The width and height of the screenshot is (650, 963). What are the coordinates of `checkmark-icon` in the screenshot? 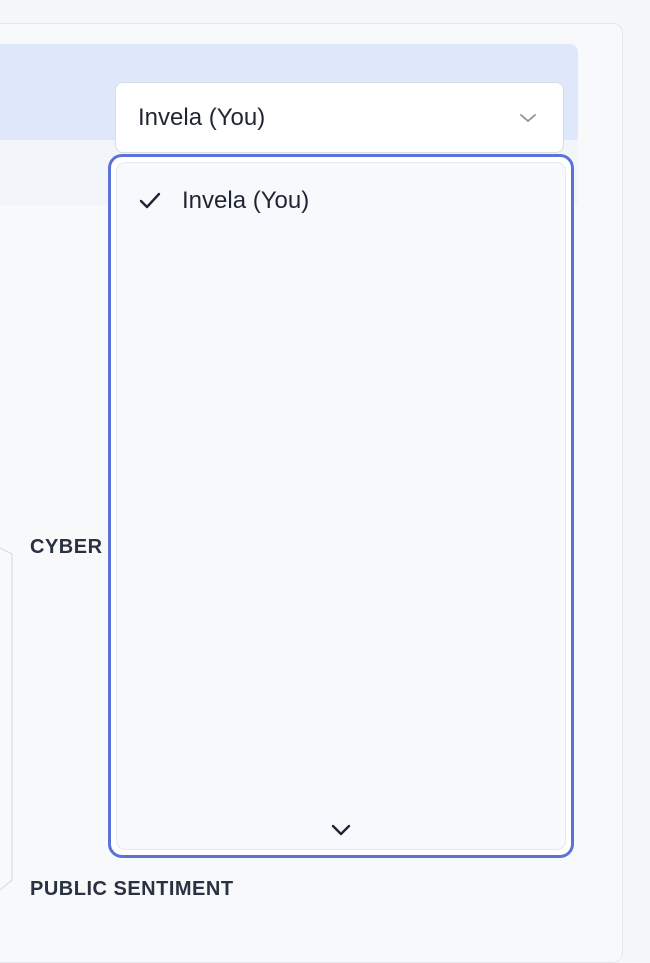 It's located at (150, 200).